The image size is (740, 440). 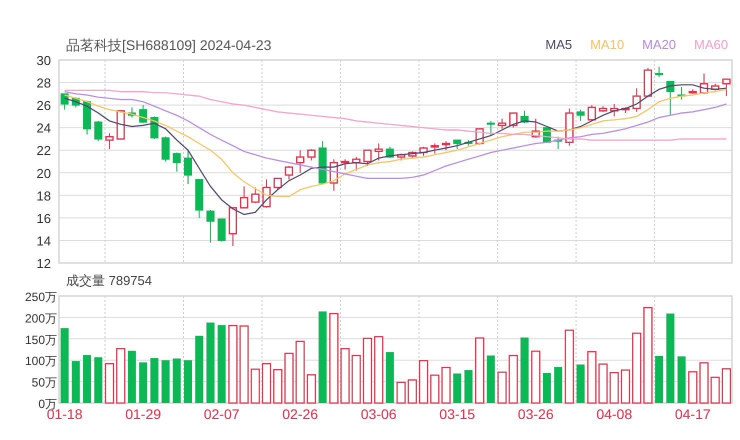 I want to click on legend-label: MA20, so click(x=659, y=45).